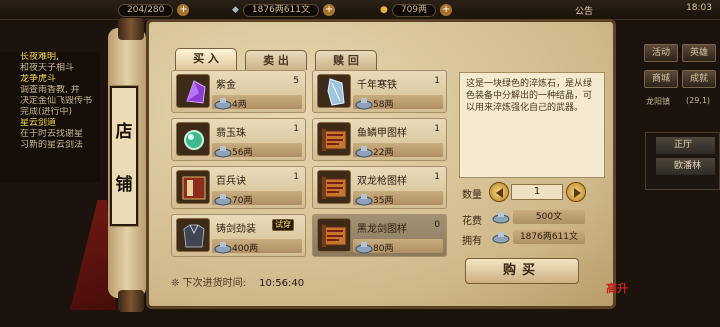 This screenshot has width=720, height=327. Describe the element at coordinates (437, 225) in the screenshot. I see `item-count: 0` at that location.